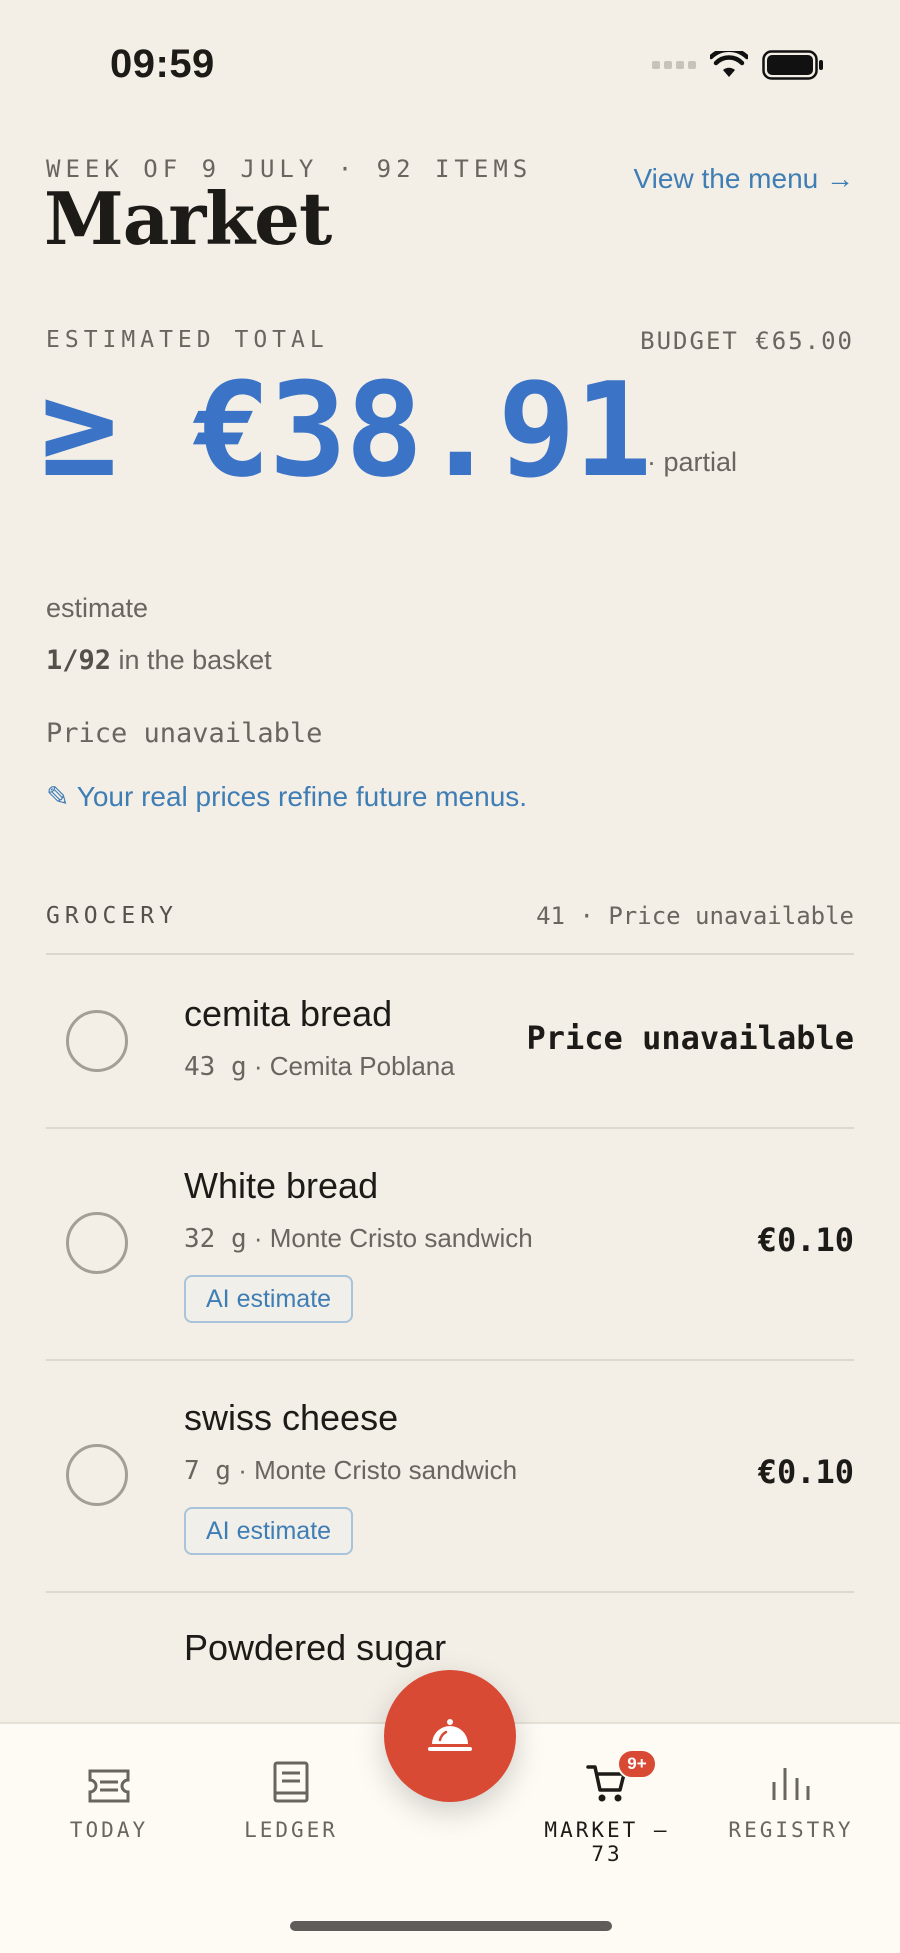 This screenshot has width=900, height=1953. Describe the element at coordinates (350, 1066) in the screenshot. I see `item-source: · Cemita Poblana` at that location.